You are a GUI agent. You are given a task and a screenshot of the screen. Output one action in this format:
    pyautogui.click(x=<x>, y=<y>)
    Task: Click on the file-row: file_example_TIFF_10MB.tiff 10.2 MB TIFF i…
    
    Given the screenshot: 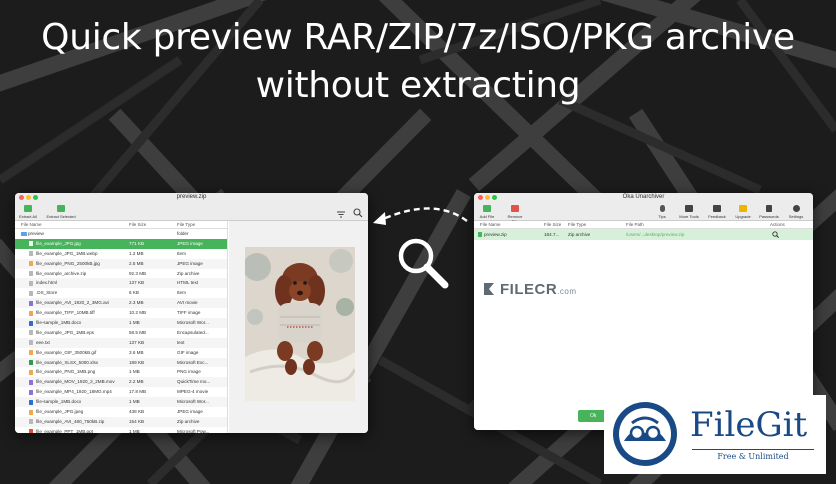 What is the action you would take?
    pyautogui.click(x=121, y=313)
    